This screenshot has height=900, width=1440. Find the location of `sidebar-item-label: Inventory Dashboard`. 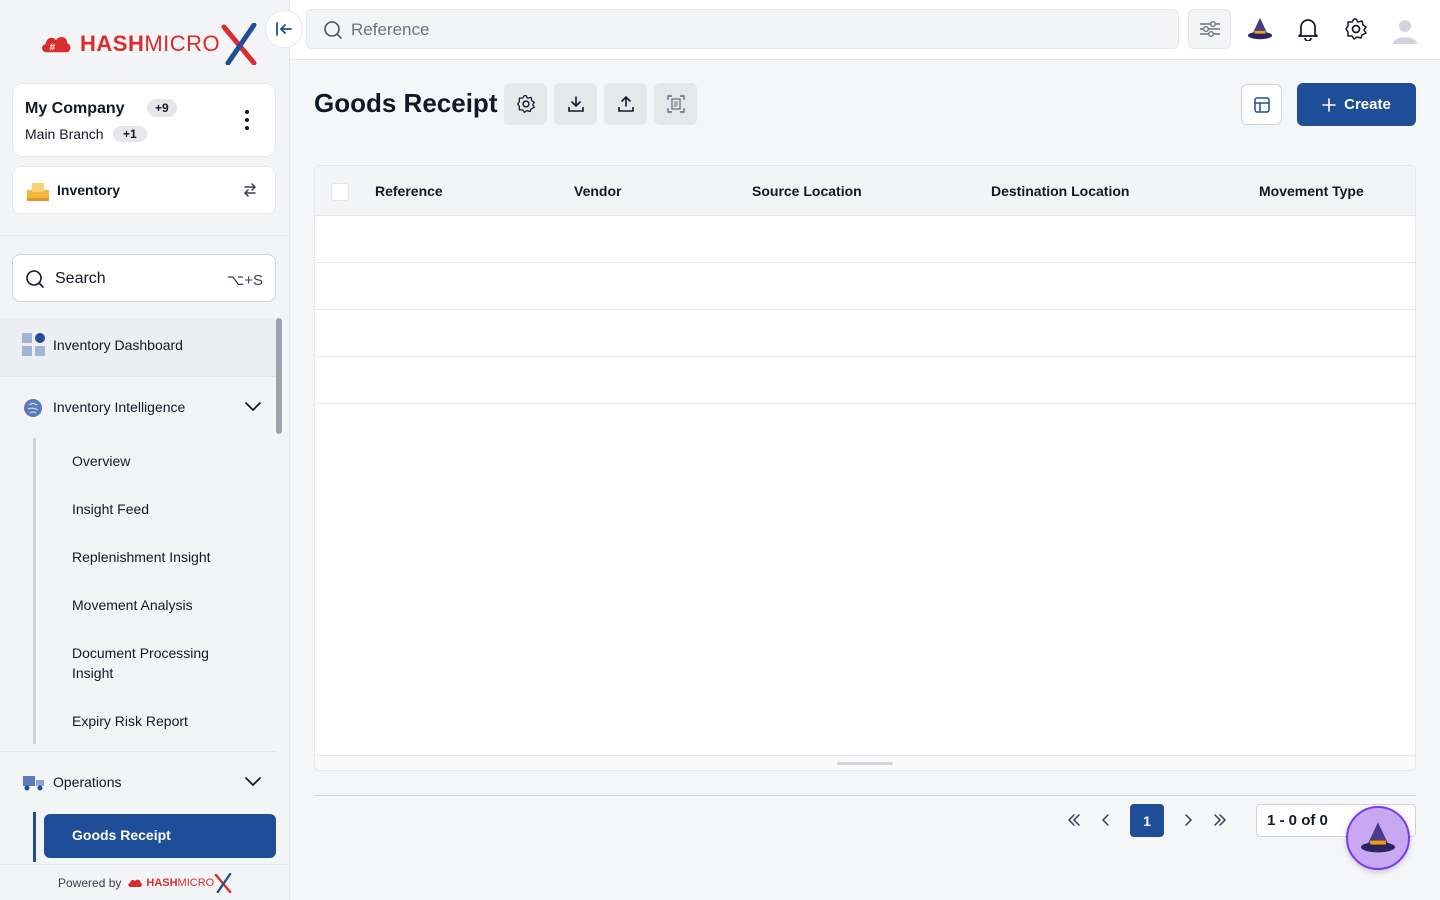

sidebar-item-label: Inventory Dashboard is located at coordinates (118, 345).